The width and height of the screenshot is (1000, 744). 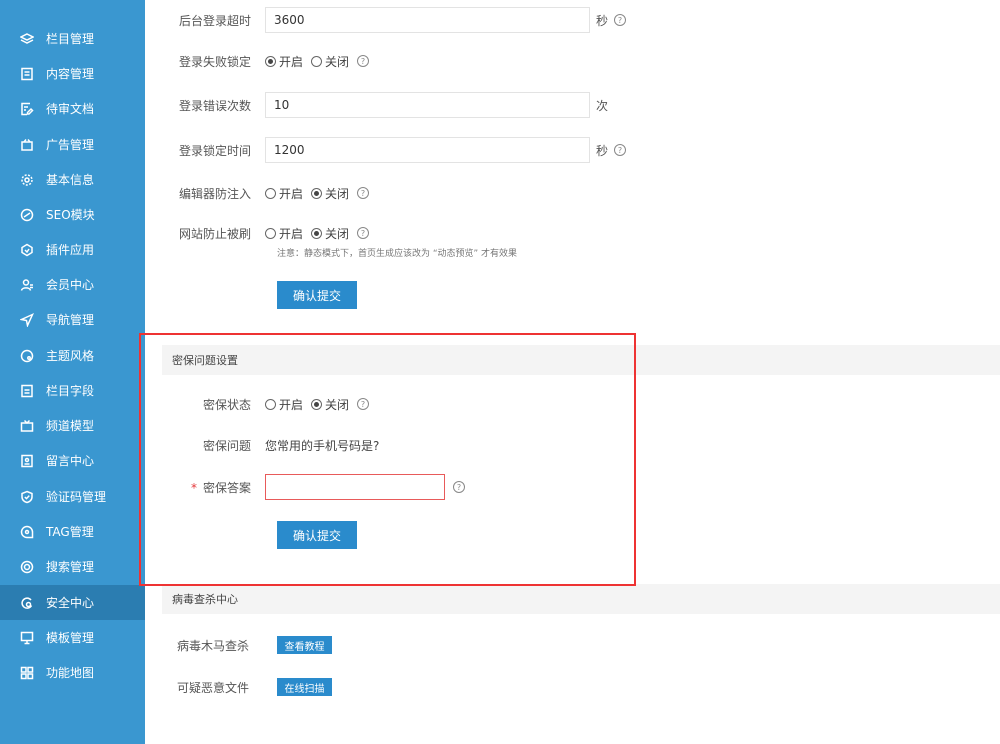 I want to click on editor-injection-label: 编辑器防注入, so click(x=214, y=193).